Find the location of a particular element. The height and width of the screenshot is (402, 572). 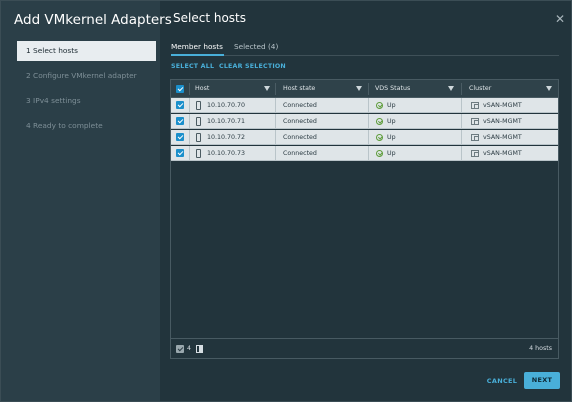

page-title: Select hosts is located at coordinates (209, 18).